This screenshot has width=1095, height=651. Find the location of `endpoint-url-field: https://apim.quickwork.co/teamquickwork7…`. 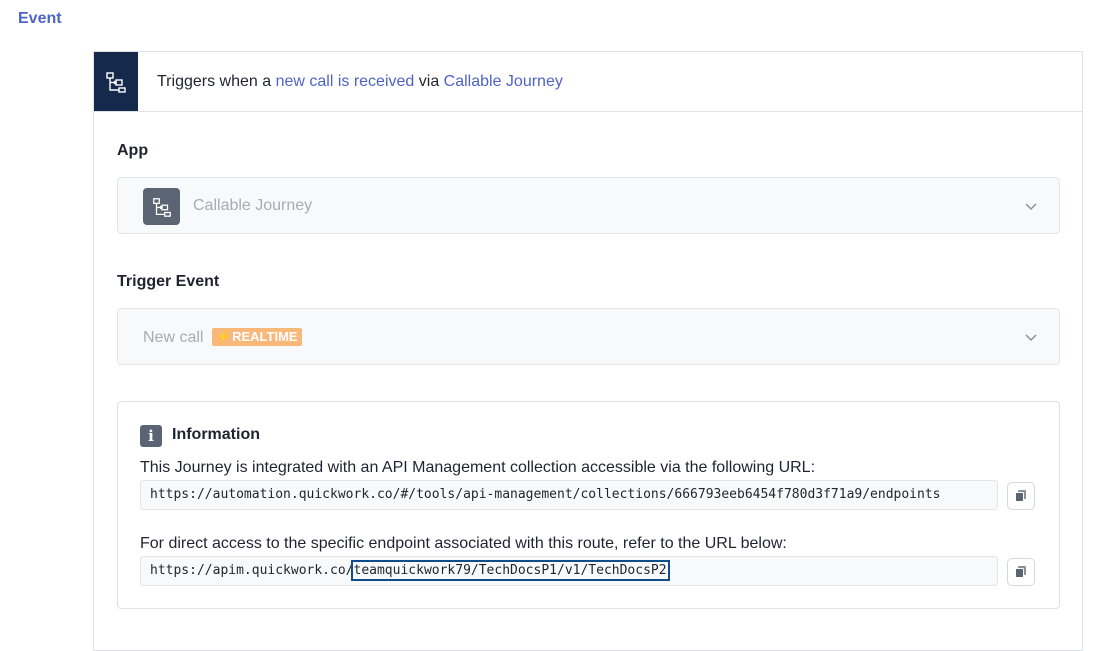

endpoint-url-field: https://apim.quickwork.co/teamquickwork7… is located at coordinates (569, 571).